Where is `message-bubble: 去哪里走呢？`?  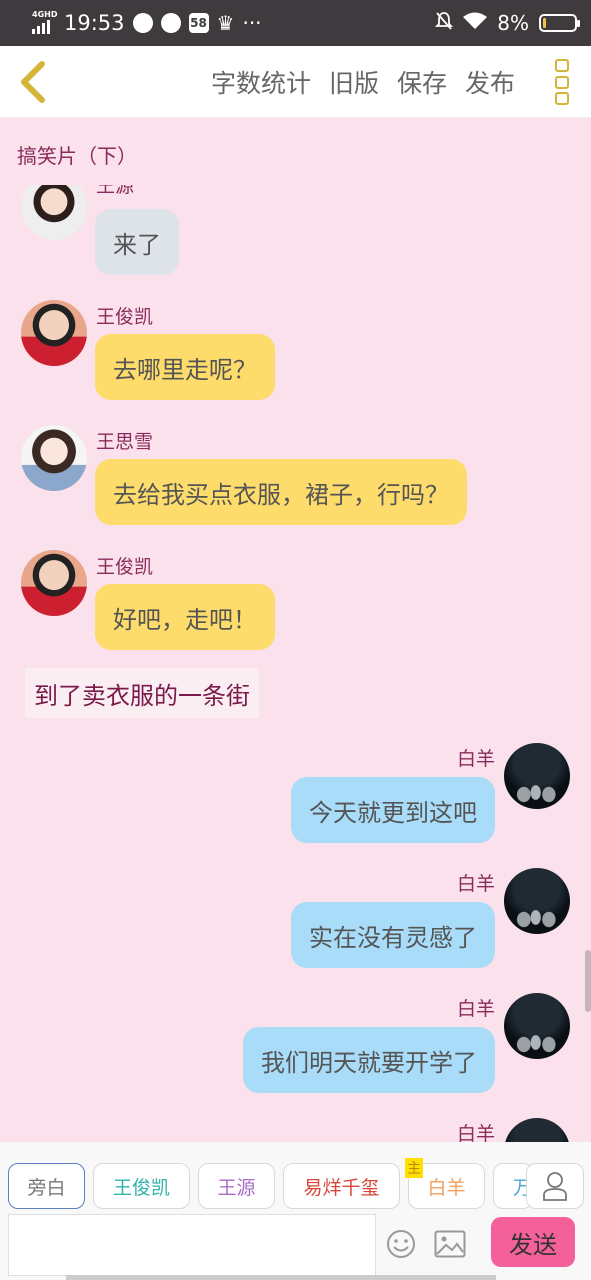
message-bubble: 去哪里走呢？ is located at coordinates (185, 367).